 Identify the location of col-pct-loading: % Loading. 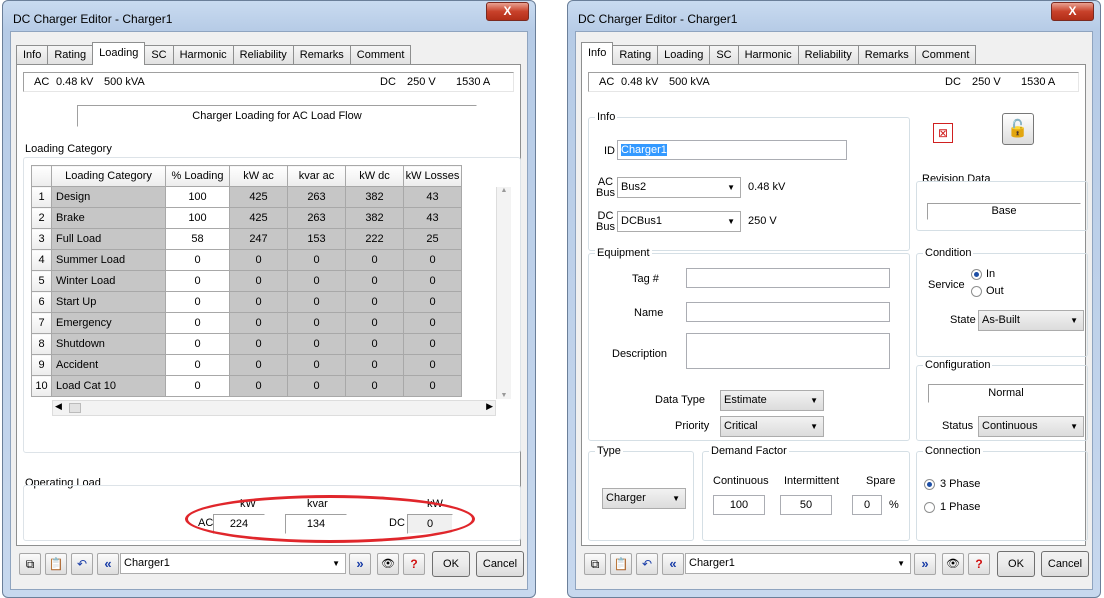
(197, 176).